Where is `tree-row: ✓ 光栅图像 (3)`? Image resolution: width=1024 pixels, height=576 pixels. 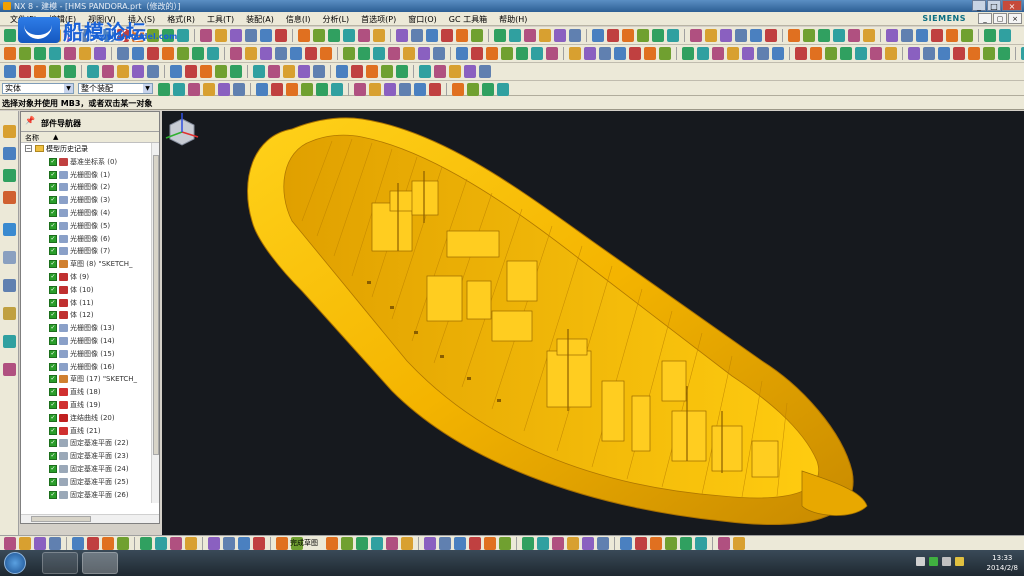 tree-row: ✓ 光栅图像 (3) is located at coordinates (83, 200).